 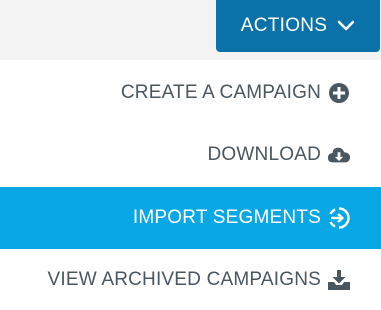 I want to click on sign-in-icon, so click(x=339, y=218).